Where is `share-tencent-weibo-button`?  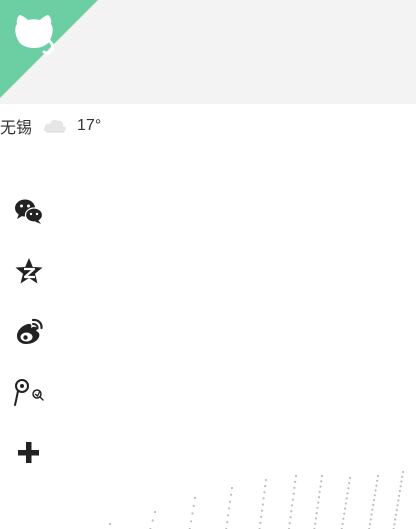
share-tencent-weibo-button is located at coordinates (29, 392).